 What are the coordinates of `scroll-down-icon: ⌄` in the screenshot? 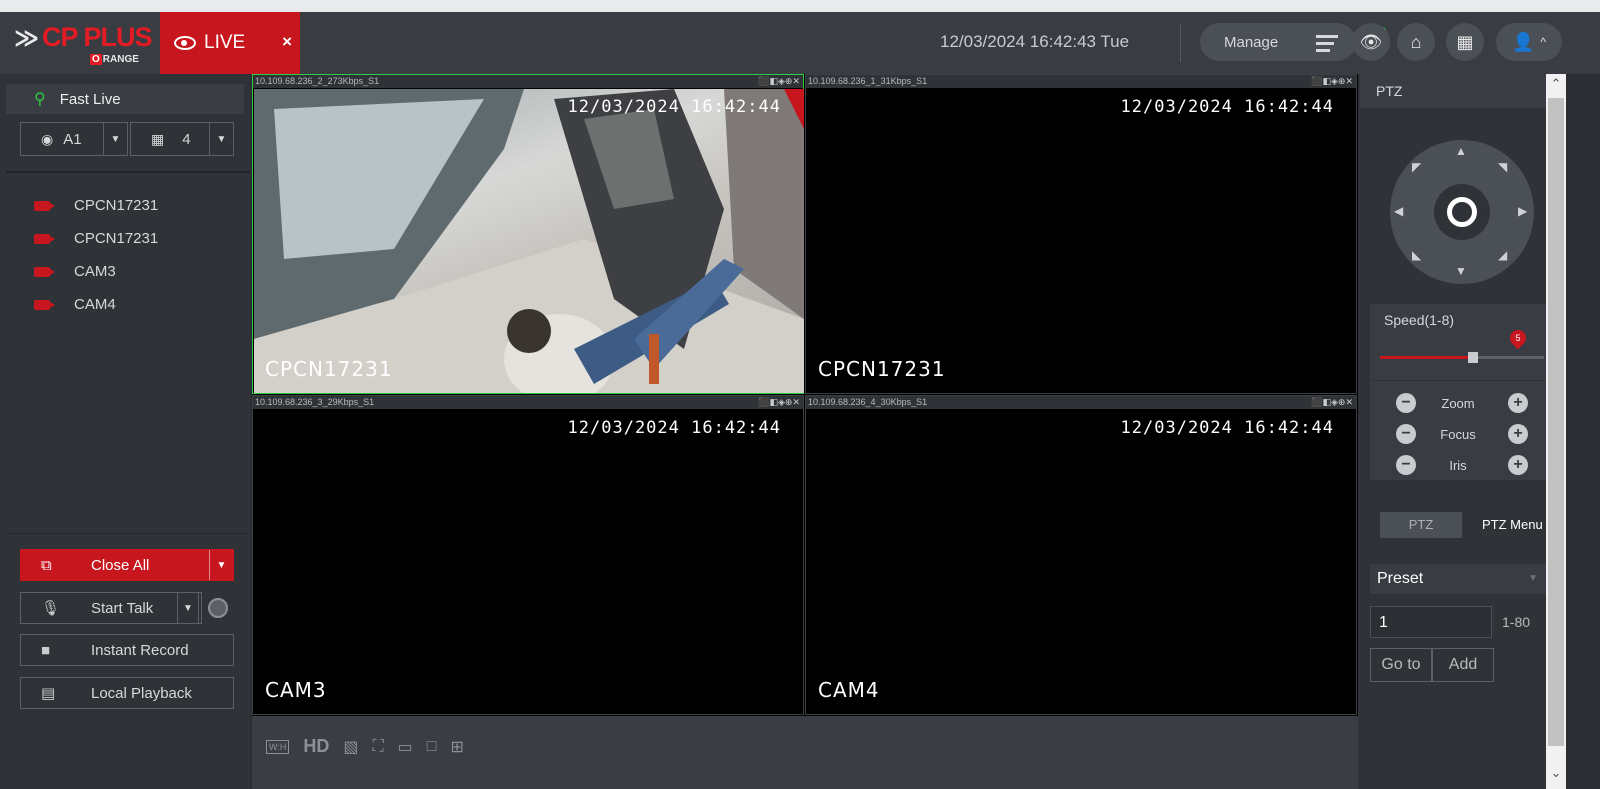 It's located at (1556, 775).